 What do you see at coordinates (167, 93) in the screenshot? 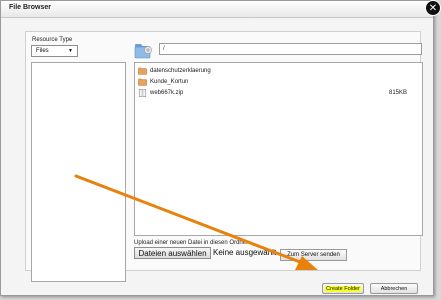
I see `file-name: web667k.zip` at bounding box center [167, 93].